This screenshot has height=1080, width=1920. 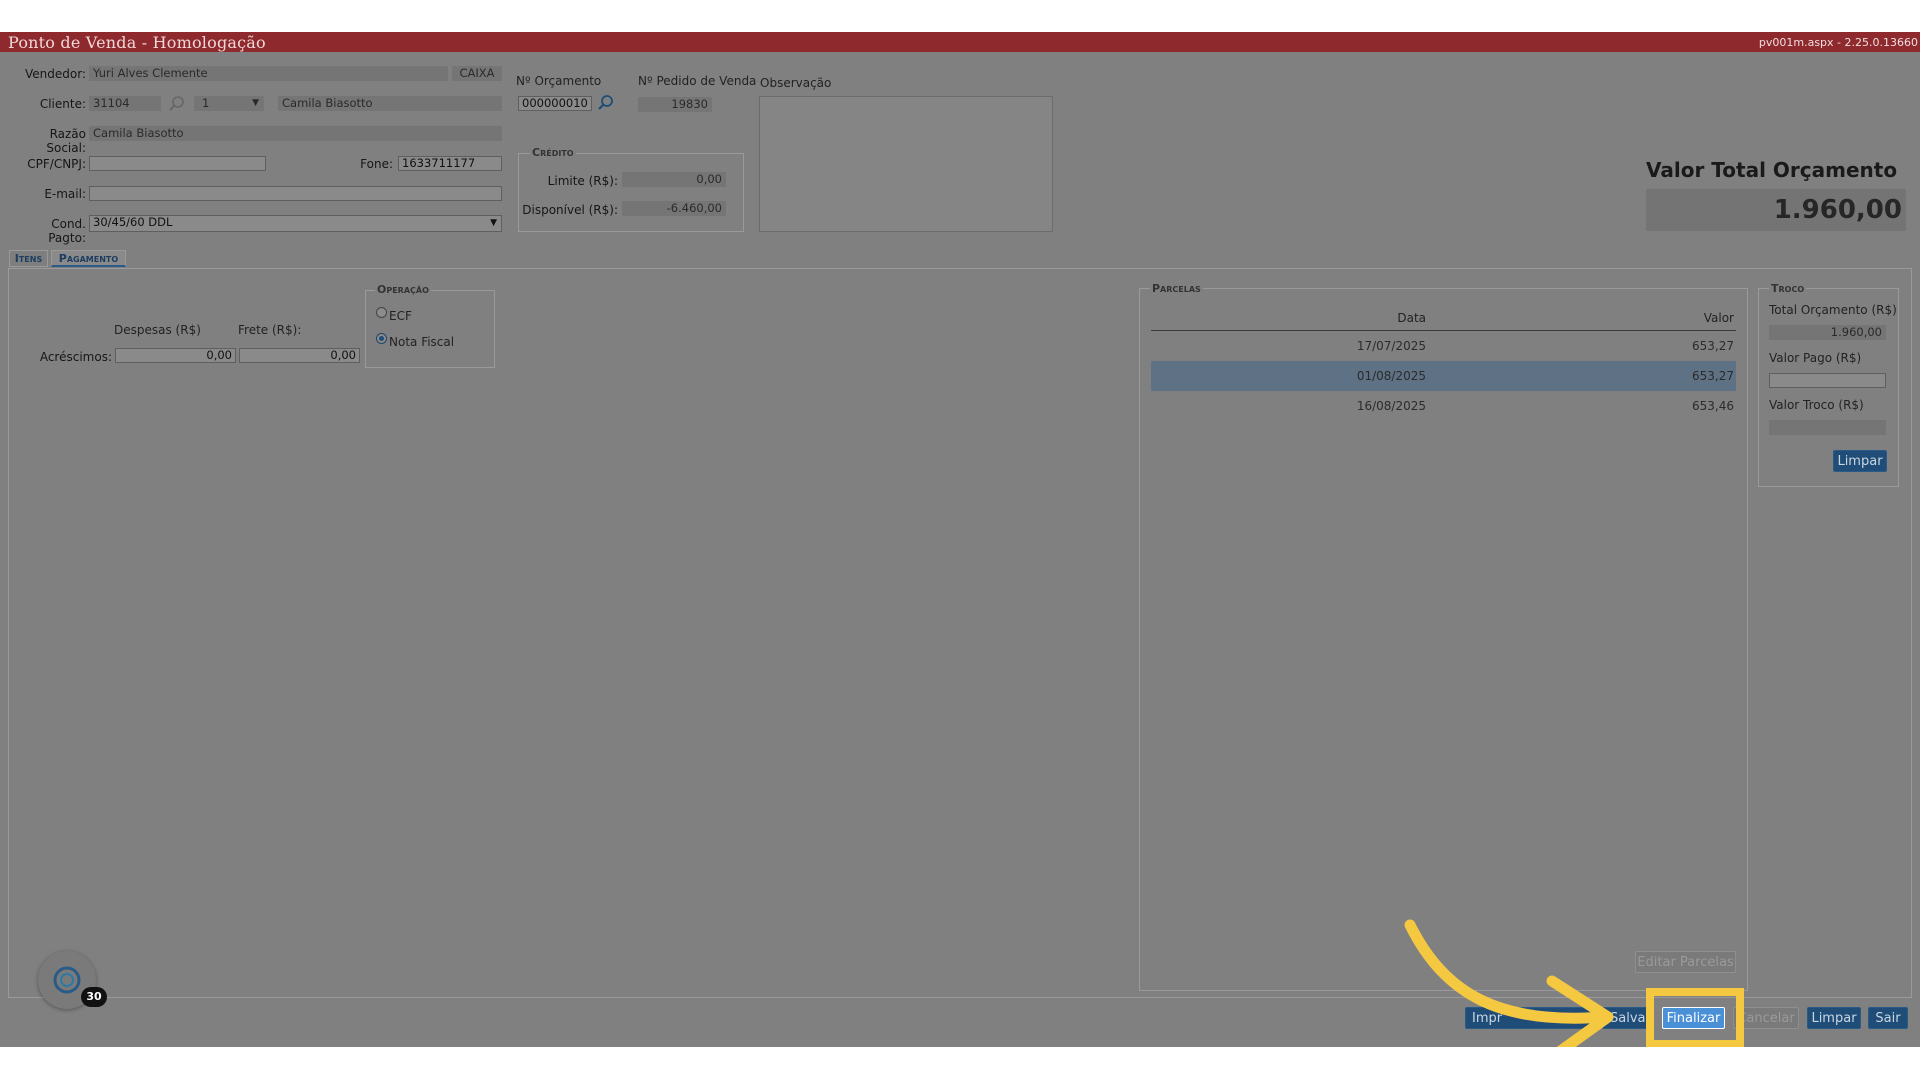 I want to click on nota-fiscal-radio, so click(x=381, y=338).